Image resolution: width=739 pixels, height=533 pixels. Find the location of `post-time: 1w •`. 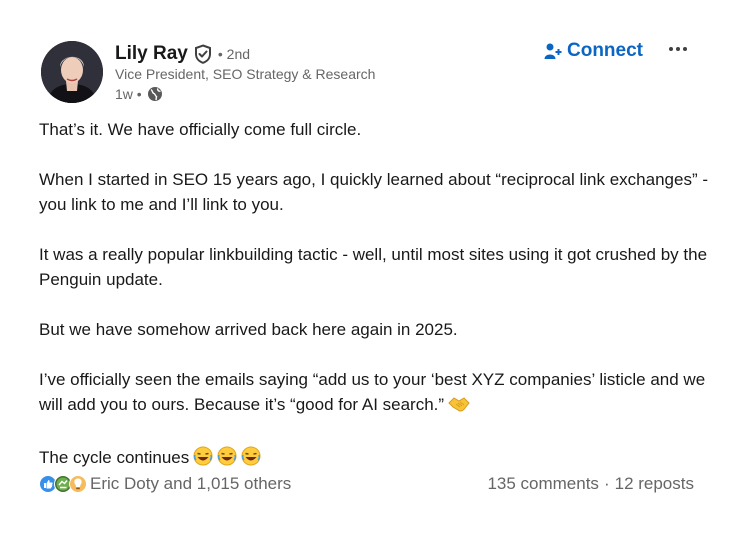

post-time: 1w • is located at coordinates (128, 94).